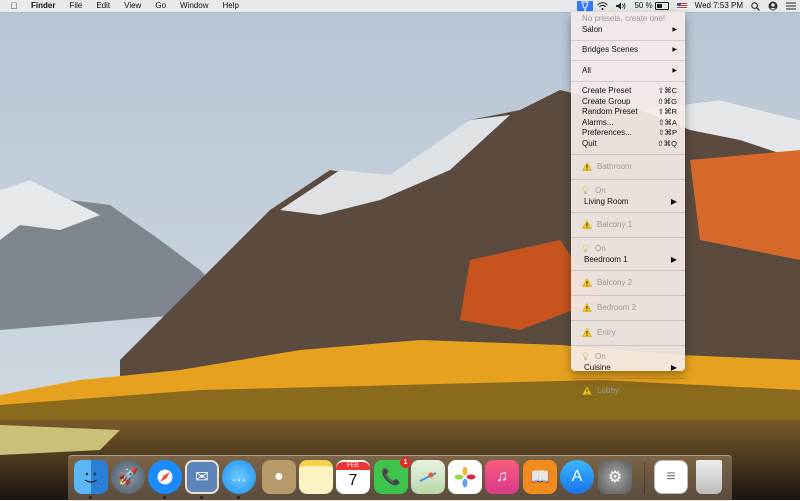  I want to click on menu-window: Window, so click(194, 6).